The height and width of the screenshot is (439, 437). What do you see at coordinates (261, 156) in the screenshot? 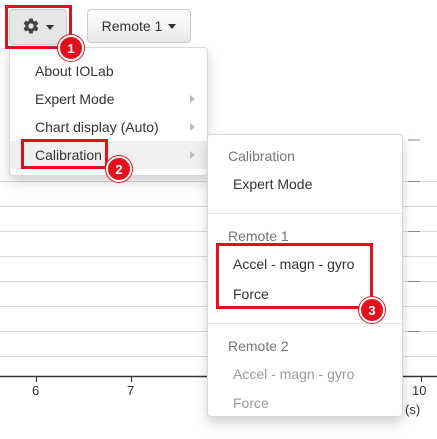
I see `submenu-header: Calibration` at bounding box center [261, 156].